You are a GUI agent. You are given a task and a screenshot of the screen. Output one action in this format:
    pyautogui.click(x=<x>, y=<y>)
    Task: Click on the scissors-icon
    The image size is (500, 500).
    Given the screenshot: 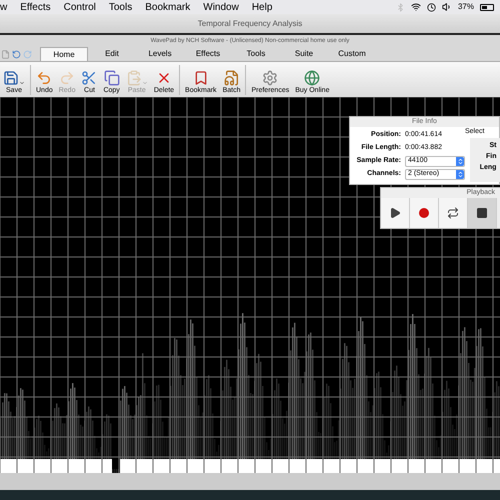 What is the action you would take?
    pyautogui.click(x=89, y=78)
    